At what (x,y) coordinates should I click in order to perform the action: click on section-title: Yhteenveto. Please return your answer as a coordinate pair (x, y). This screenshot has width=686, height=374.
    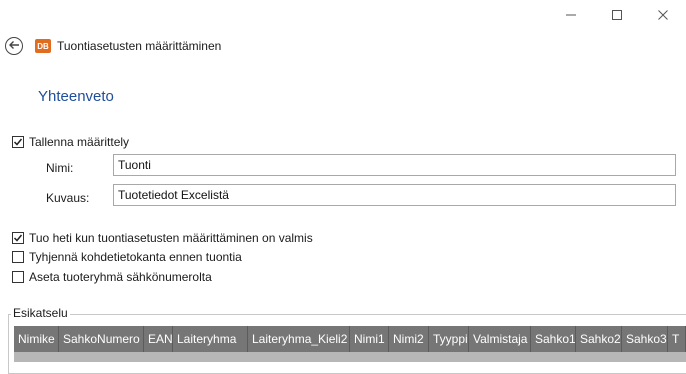
    Looking at the image, I should click on (76, 96).